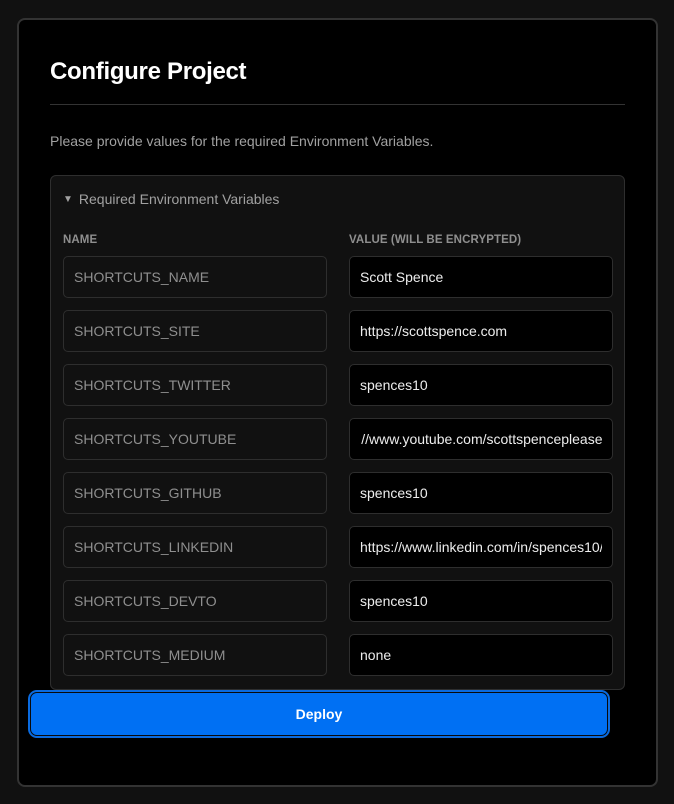  What do you see at coordinates (179, 199) in the screenshot?
I see `env-variables-summary-label: Required Environment Variables` at bounding box center [179, 199].